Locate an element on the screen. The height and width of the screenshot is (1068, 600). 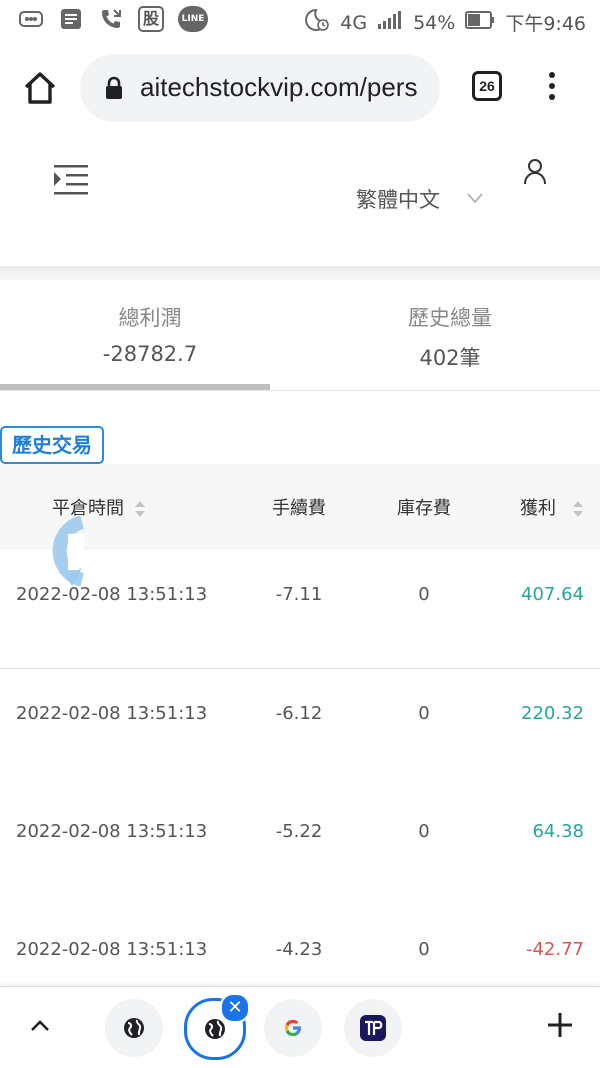
profit-cell: 220.32 is located at coordinates (552, 713).